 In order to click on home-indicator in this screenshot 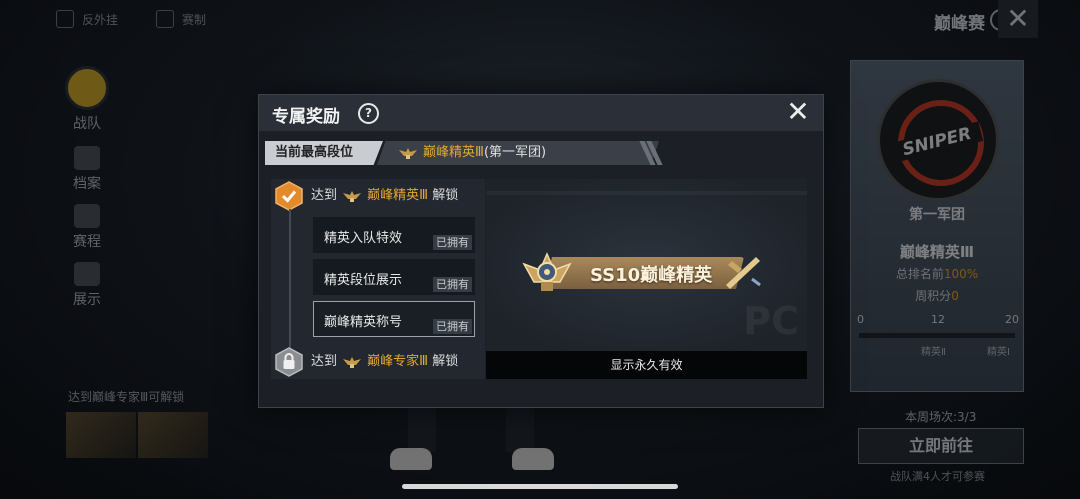, I will do `click(540, 486)`.